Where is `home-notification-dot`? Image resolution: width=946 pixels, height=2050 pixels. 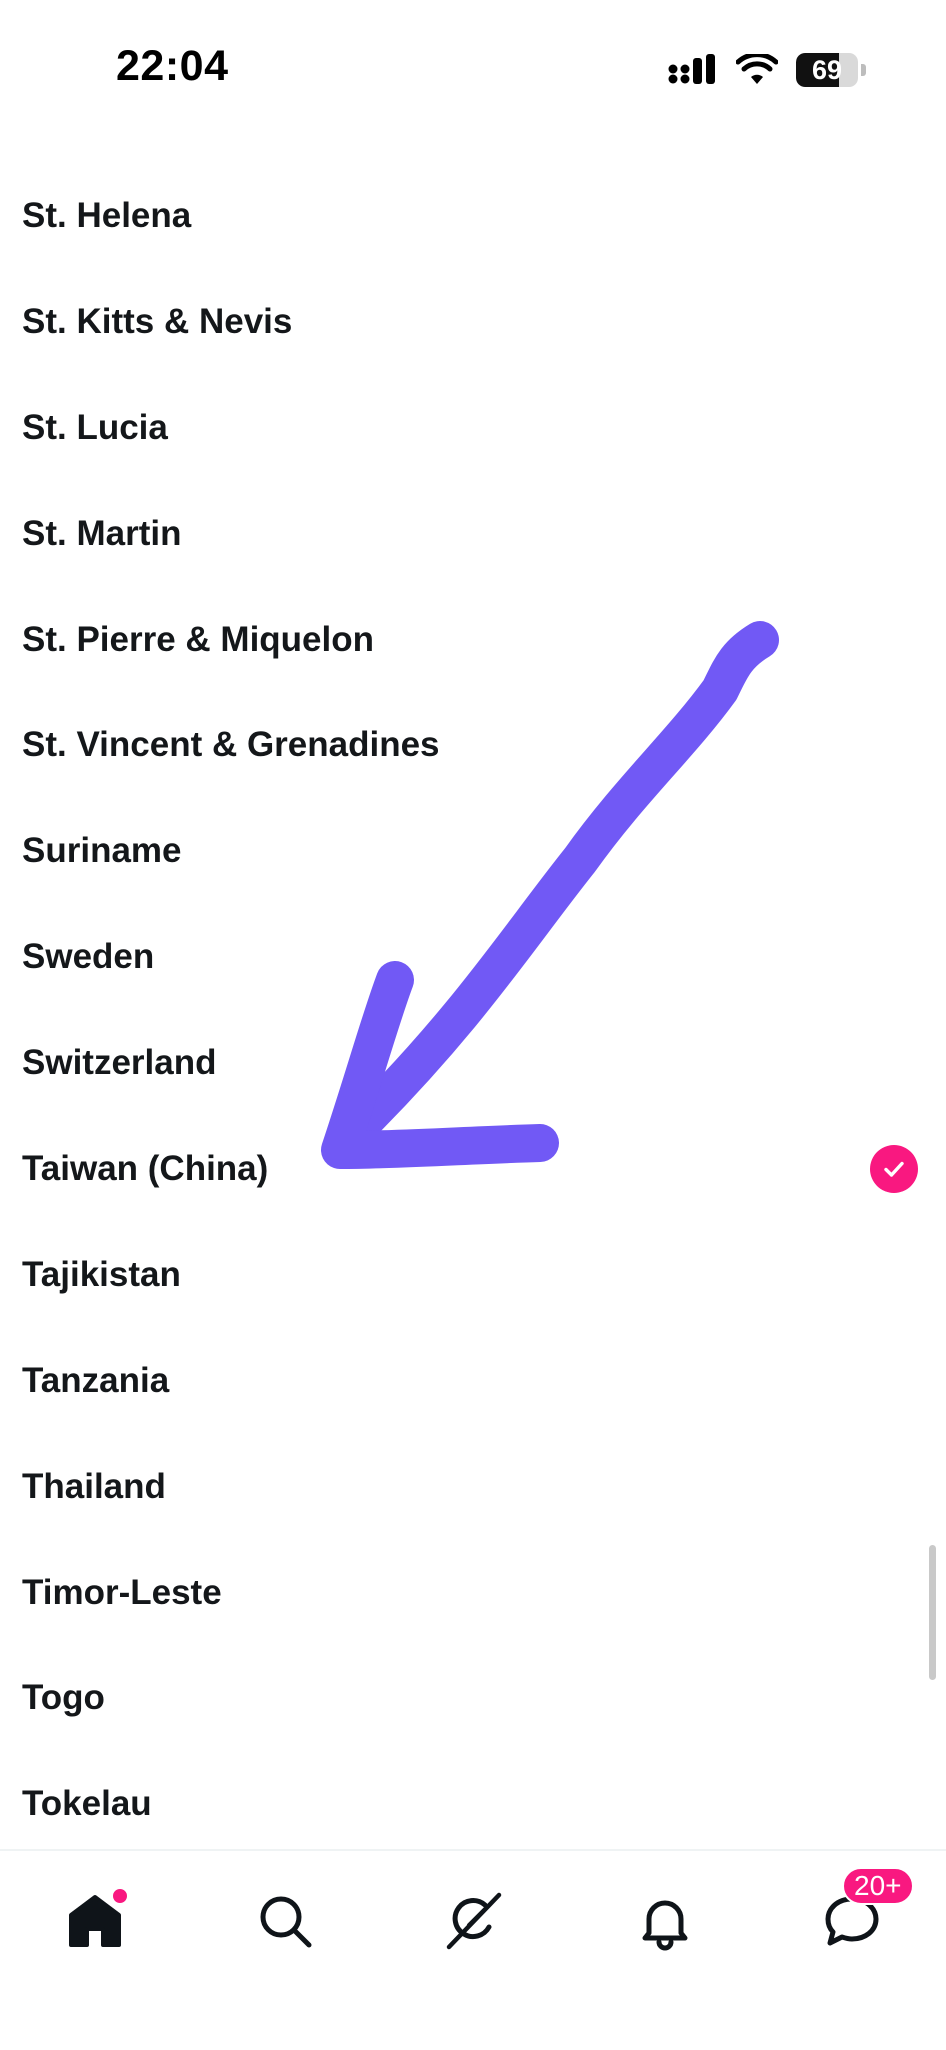
home-notification-dot is located at coordinates (120, 1896).